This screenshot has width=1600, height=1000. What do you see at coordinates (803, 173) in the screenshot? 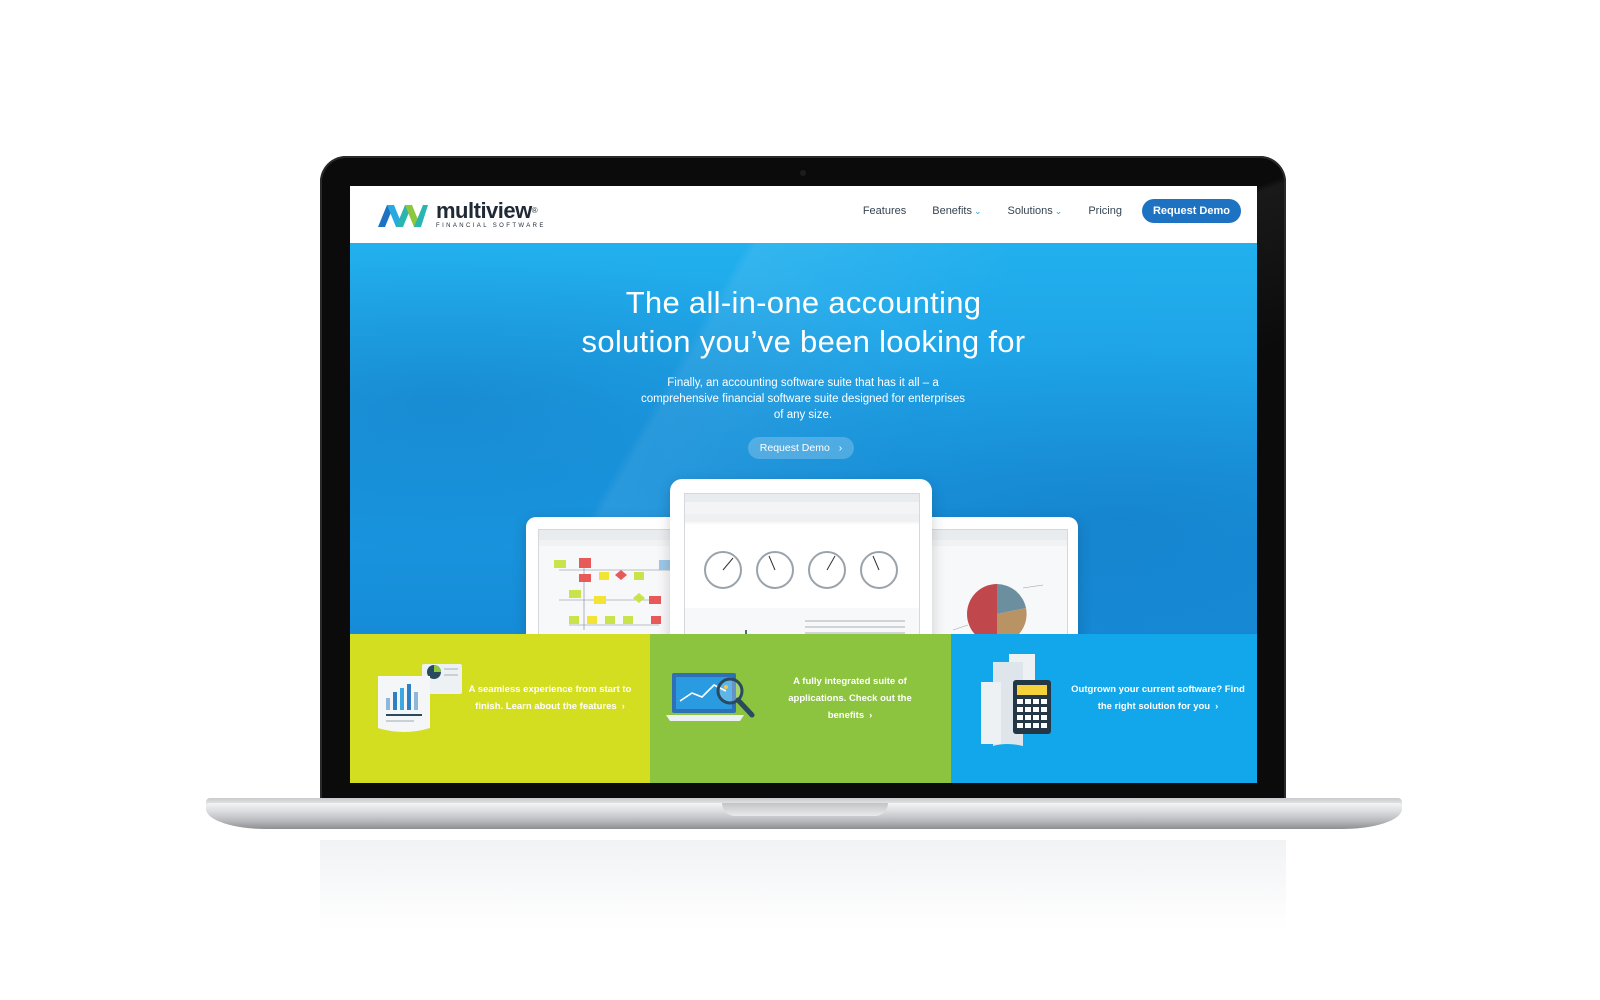
I see `camera` at bounding box center [803, 173].